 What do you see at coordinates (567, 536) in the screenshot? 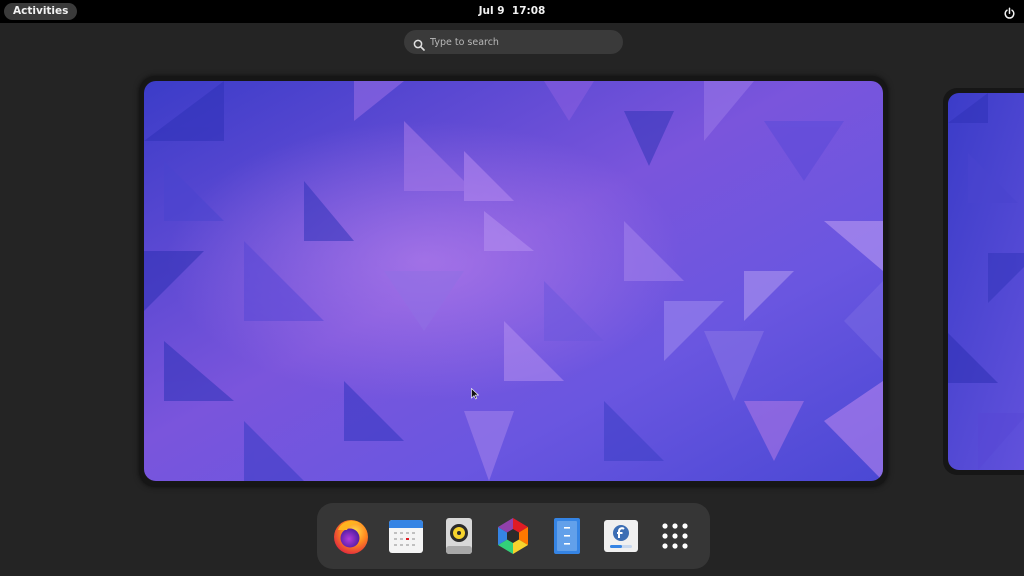
I see `files-icon` at bounding box center [567, 536].